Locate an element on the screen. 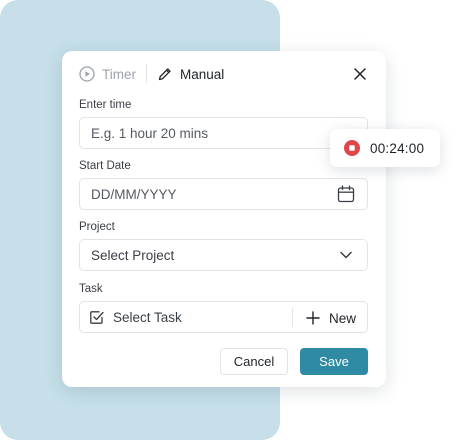 The image size is (474, 440). play-circle-icon is located at coordinates (87, 74).